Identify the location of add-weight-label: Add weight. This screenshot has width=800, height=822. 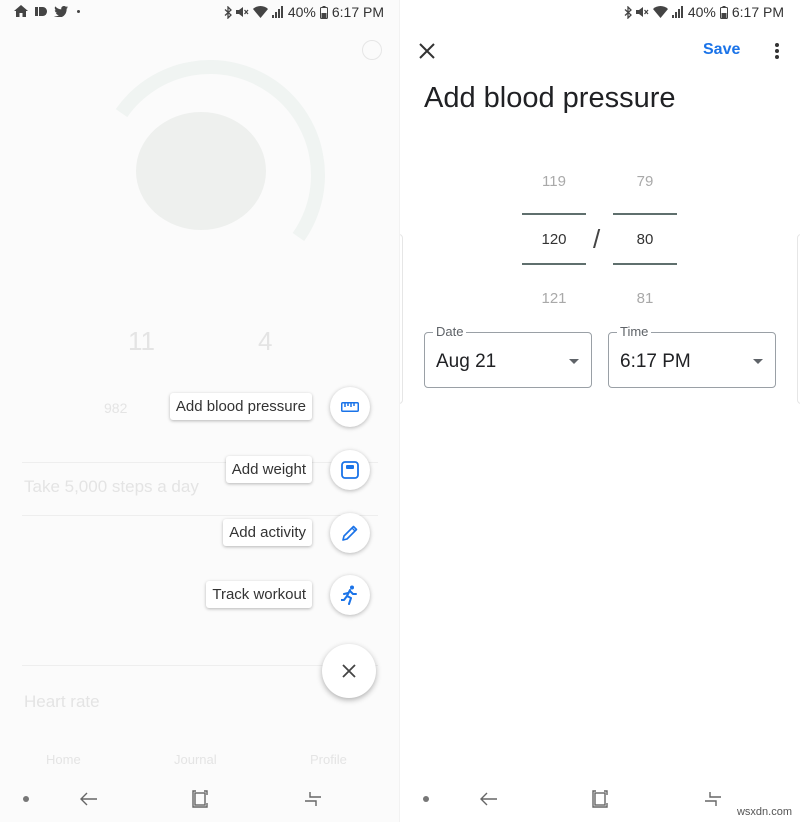
(268, 469).